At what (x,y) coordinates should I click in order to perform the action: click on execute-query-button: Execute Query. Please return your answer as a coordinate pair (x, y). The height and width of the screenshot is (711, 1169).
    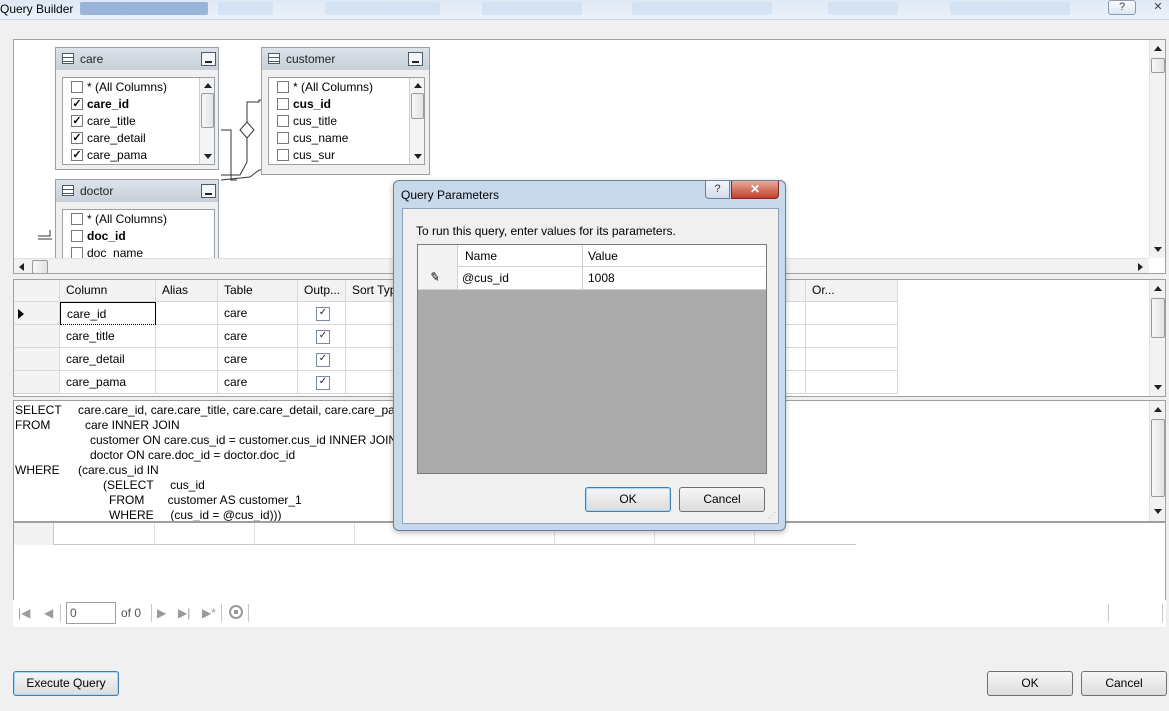
    Looking at the image, I should click on (66, 683).